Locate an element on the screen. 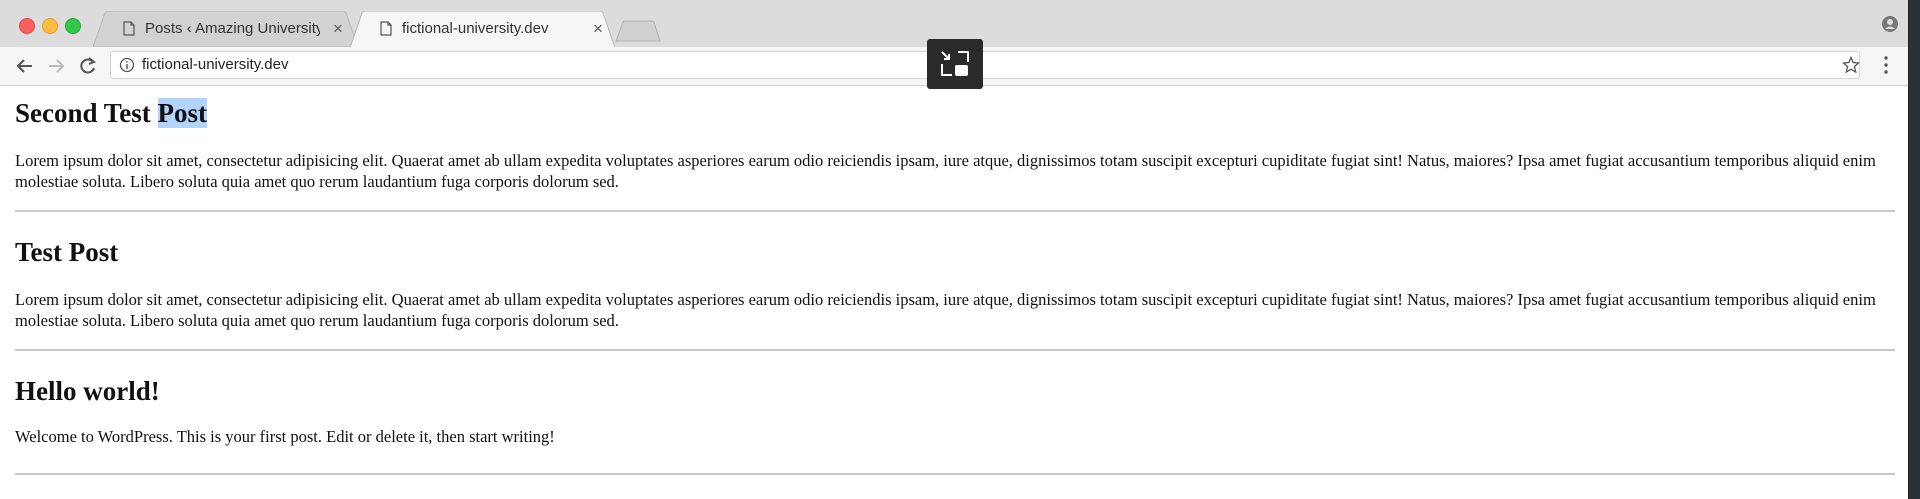 This screenshot has height=499, width=1920. post-title: Second Test Post is located at coordinates (955, 113).